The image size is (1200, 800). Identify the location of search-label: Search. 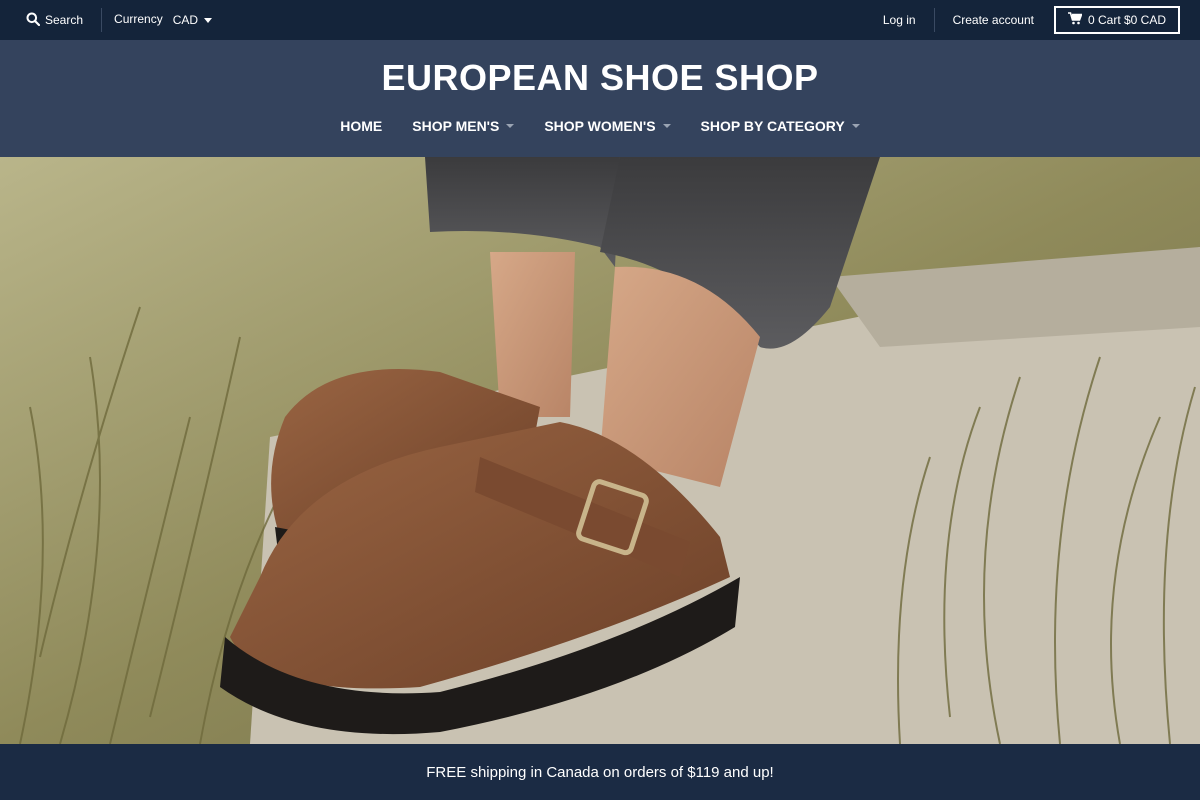
(64, 20).